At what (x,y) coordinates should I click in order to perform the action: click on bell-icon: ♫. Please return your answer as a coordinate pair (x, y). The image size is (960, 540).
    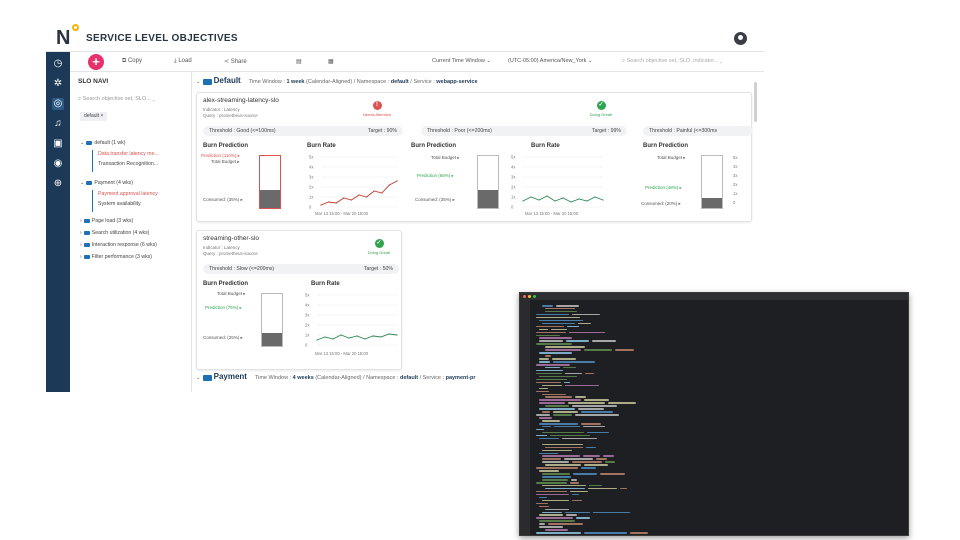
    Looking at the image, I should click on (58, 124).